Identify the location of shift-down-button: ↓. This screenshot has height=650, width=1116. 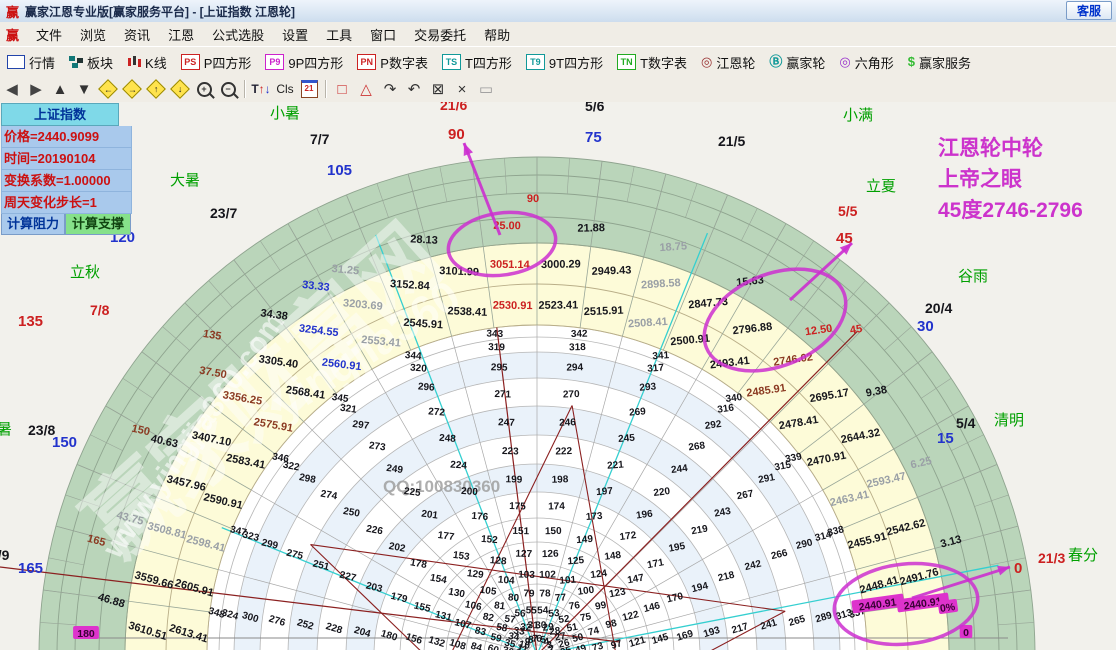
(180, 89).